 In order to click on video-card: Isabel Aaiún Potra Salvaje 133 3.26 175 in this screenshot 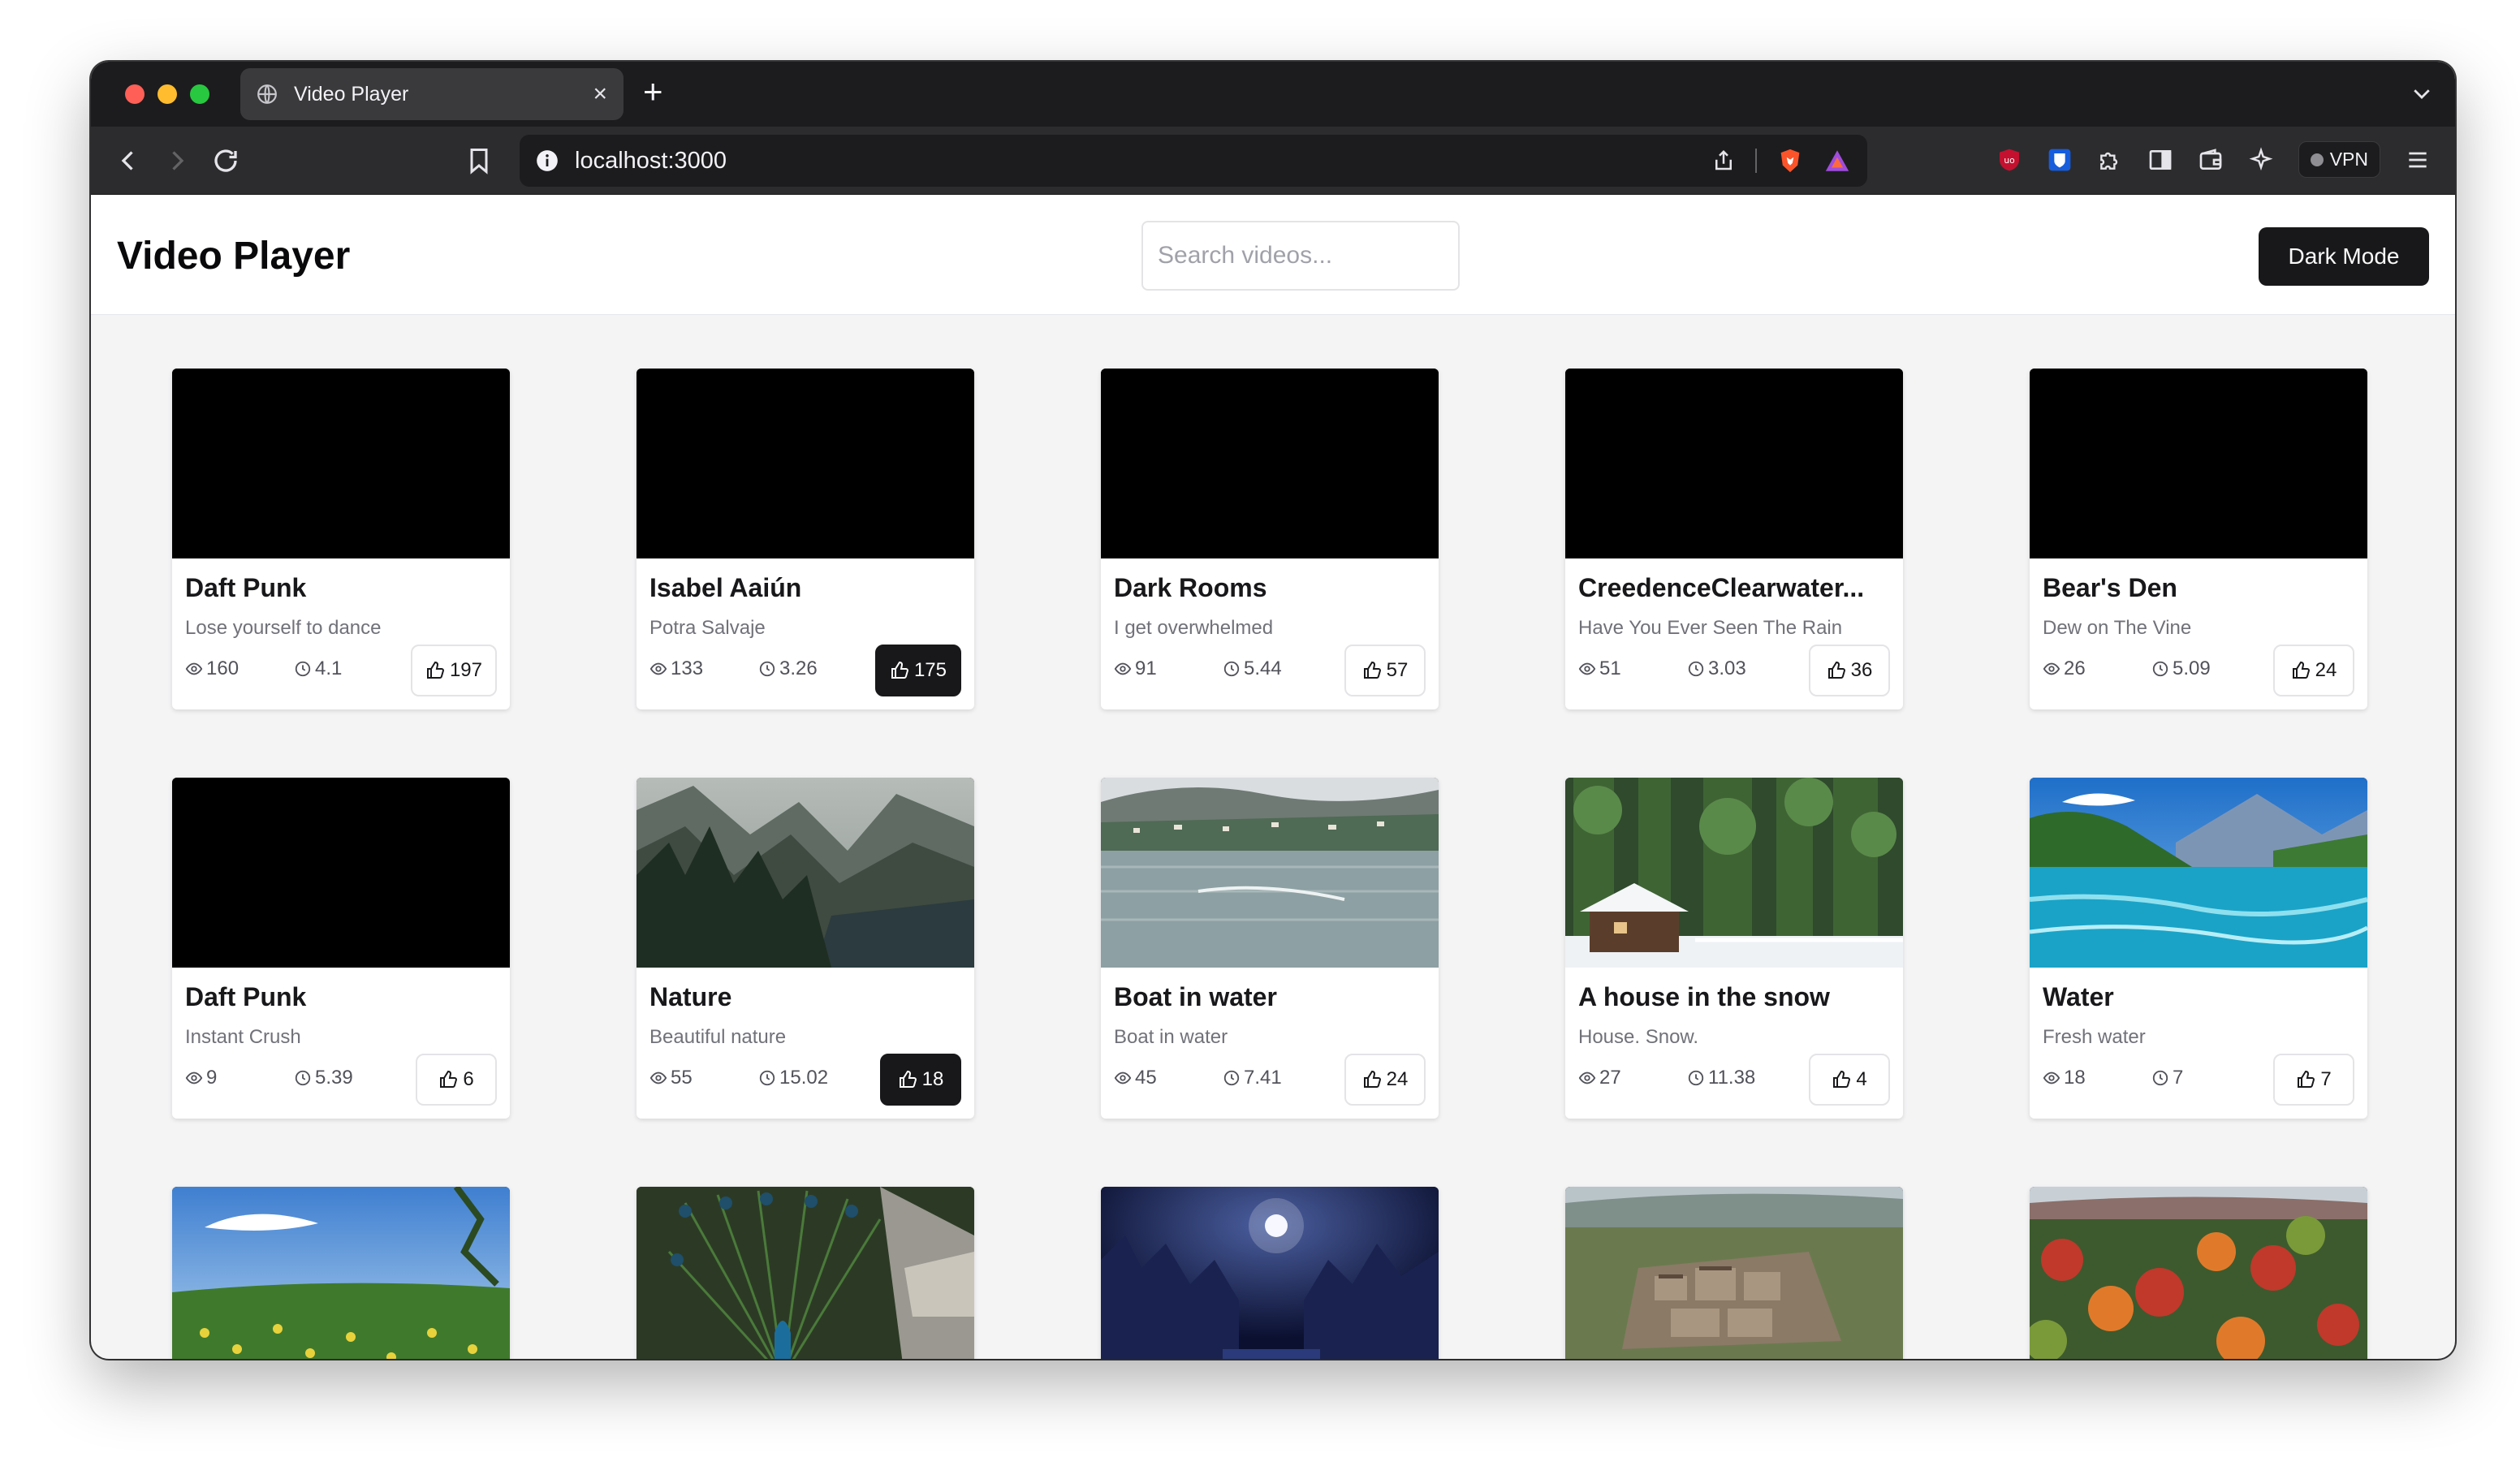, I will do `click(805, 539)`.